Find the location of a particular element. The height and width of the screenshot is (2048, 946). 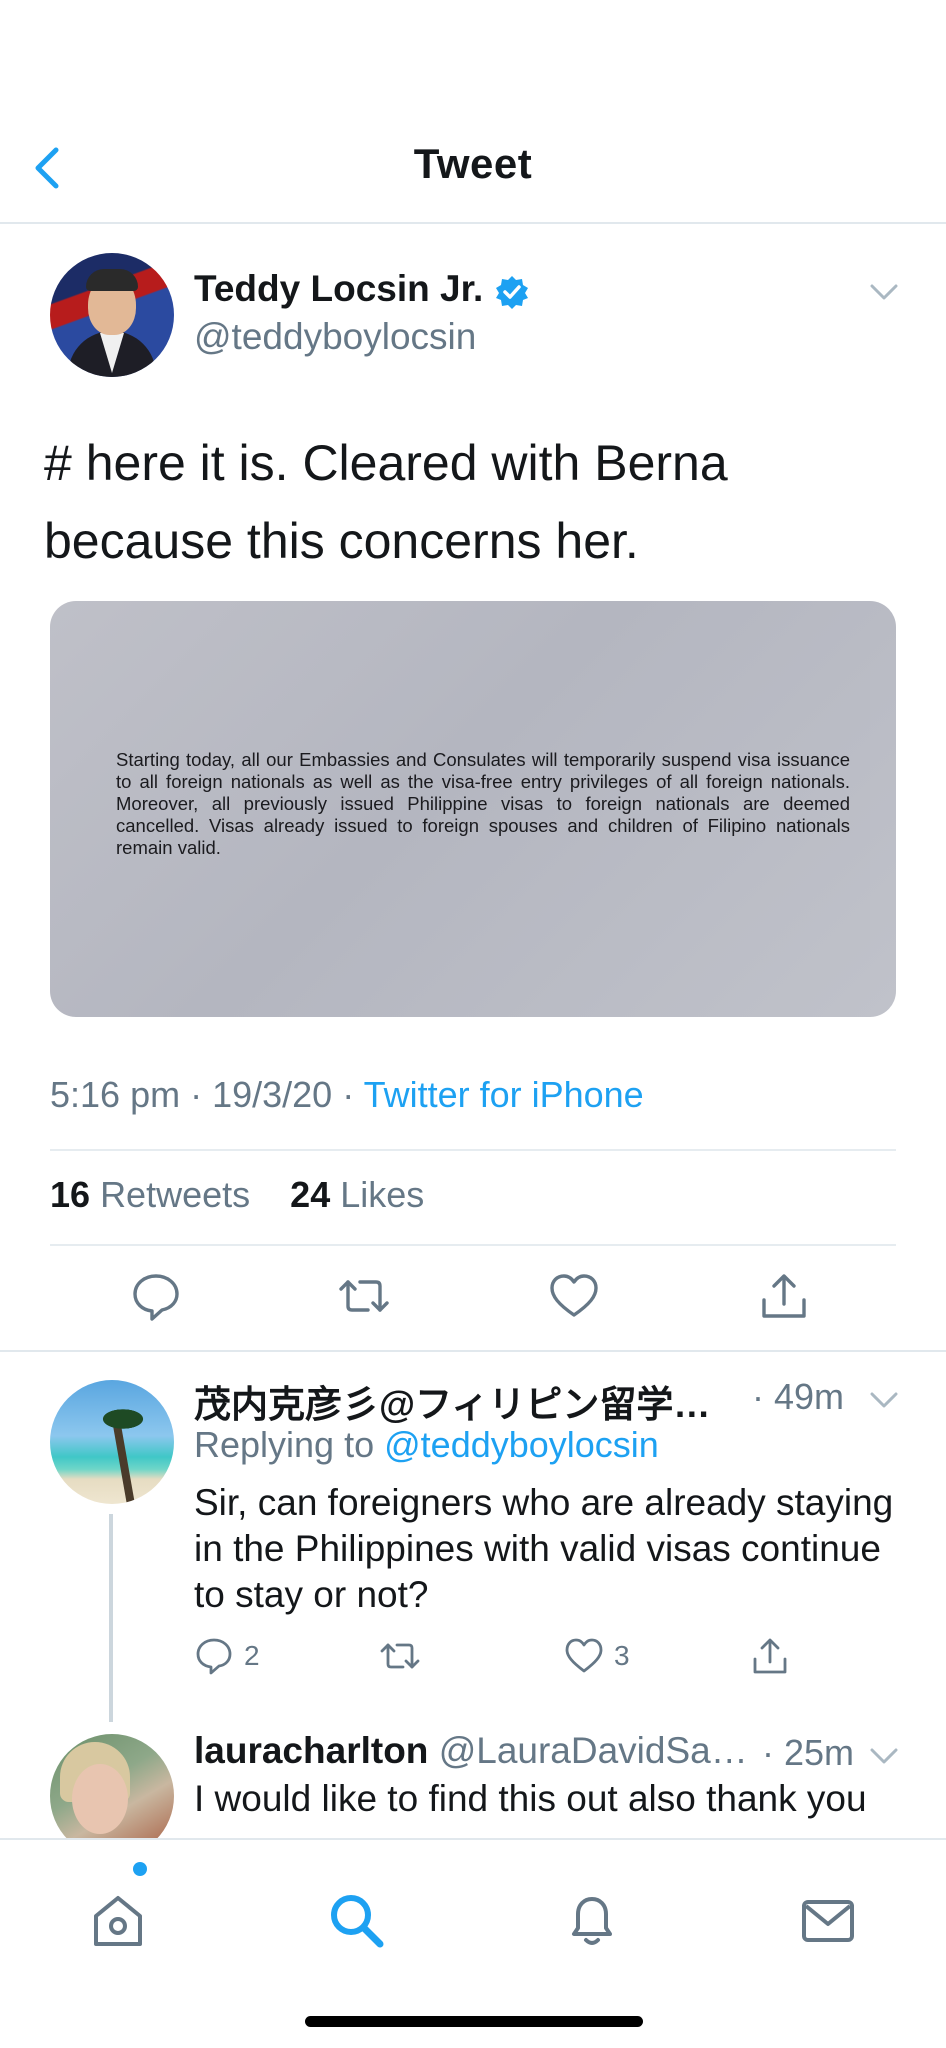

home-icon is located at coordinates (118, 1920).